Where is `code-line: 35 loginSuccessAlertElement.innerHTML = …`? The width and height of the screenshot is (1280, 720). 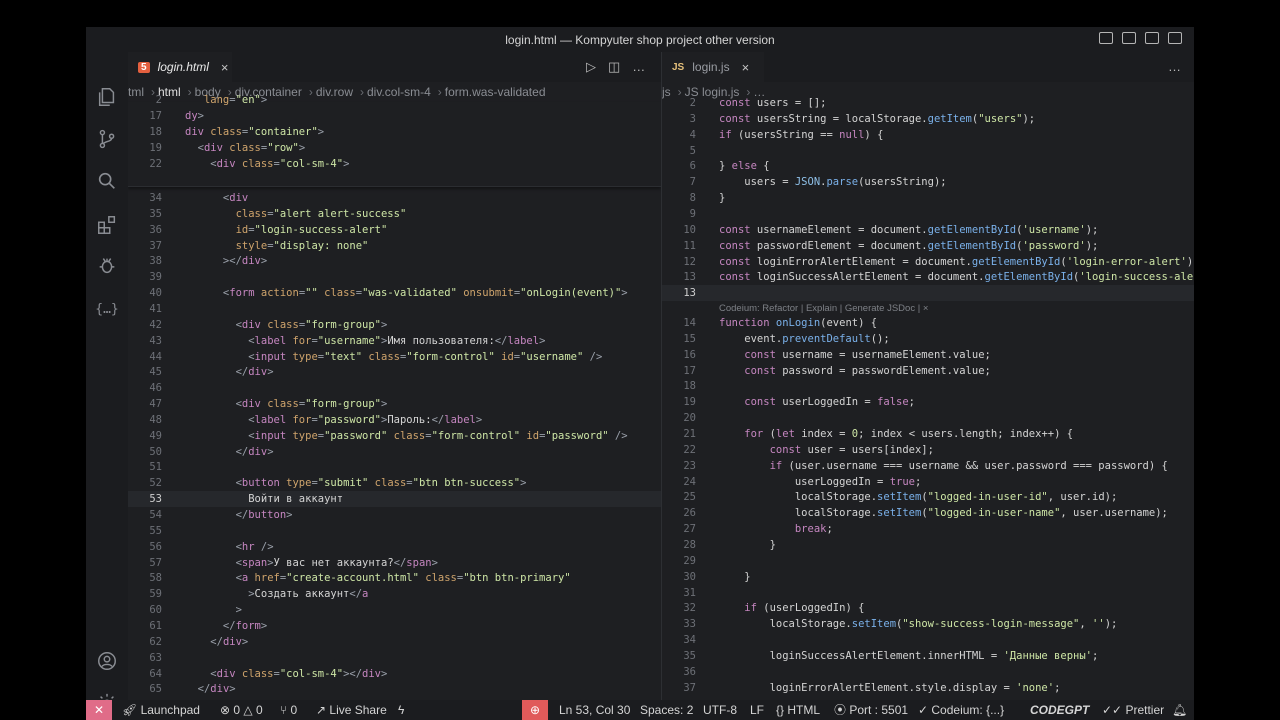 code-line: 35 loginSuccessAlertElement.innerHTML = … is located at coordinates (928, 656).